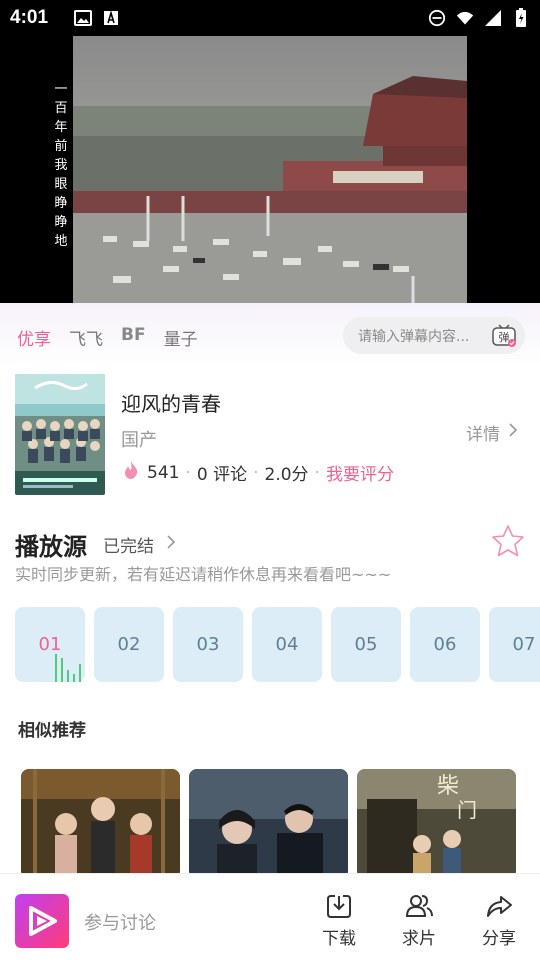 Image resolution: width=540 pixels, height=960 pixels. Describe the element at coordinates (60, 434) in the screenshot. I see `movie-poster` at that location.